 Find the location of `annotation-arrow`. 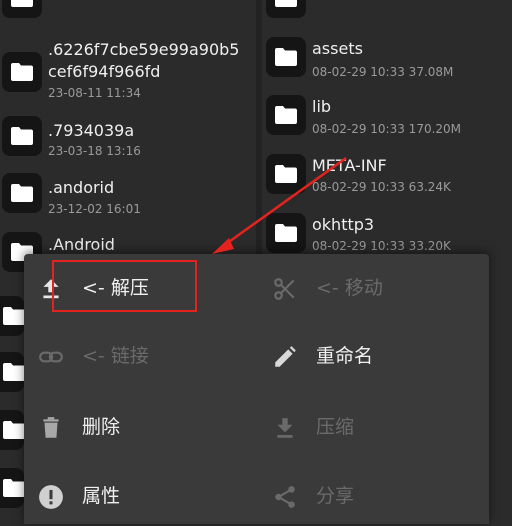

annotation-arrow is located at coordinates (279, 205).